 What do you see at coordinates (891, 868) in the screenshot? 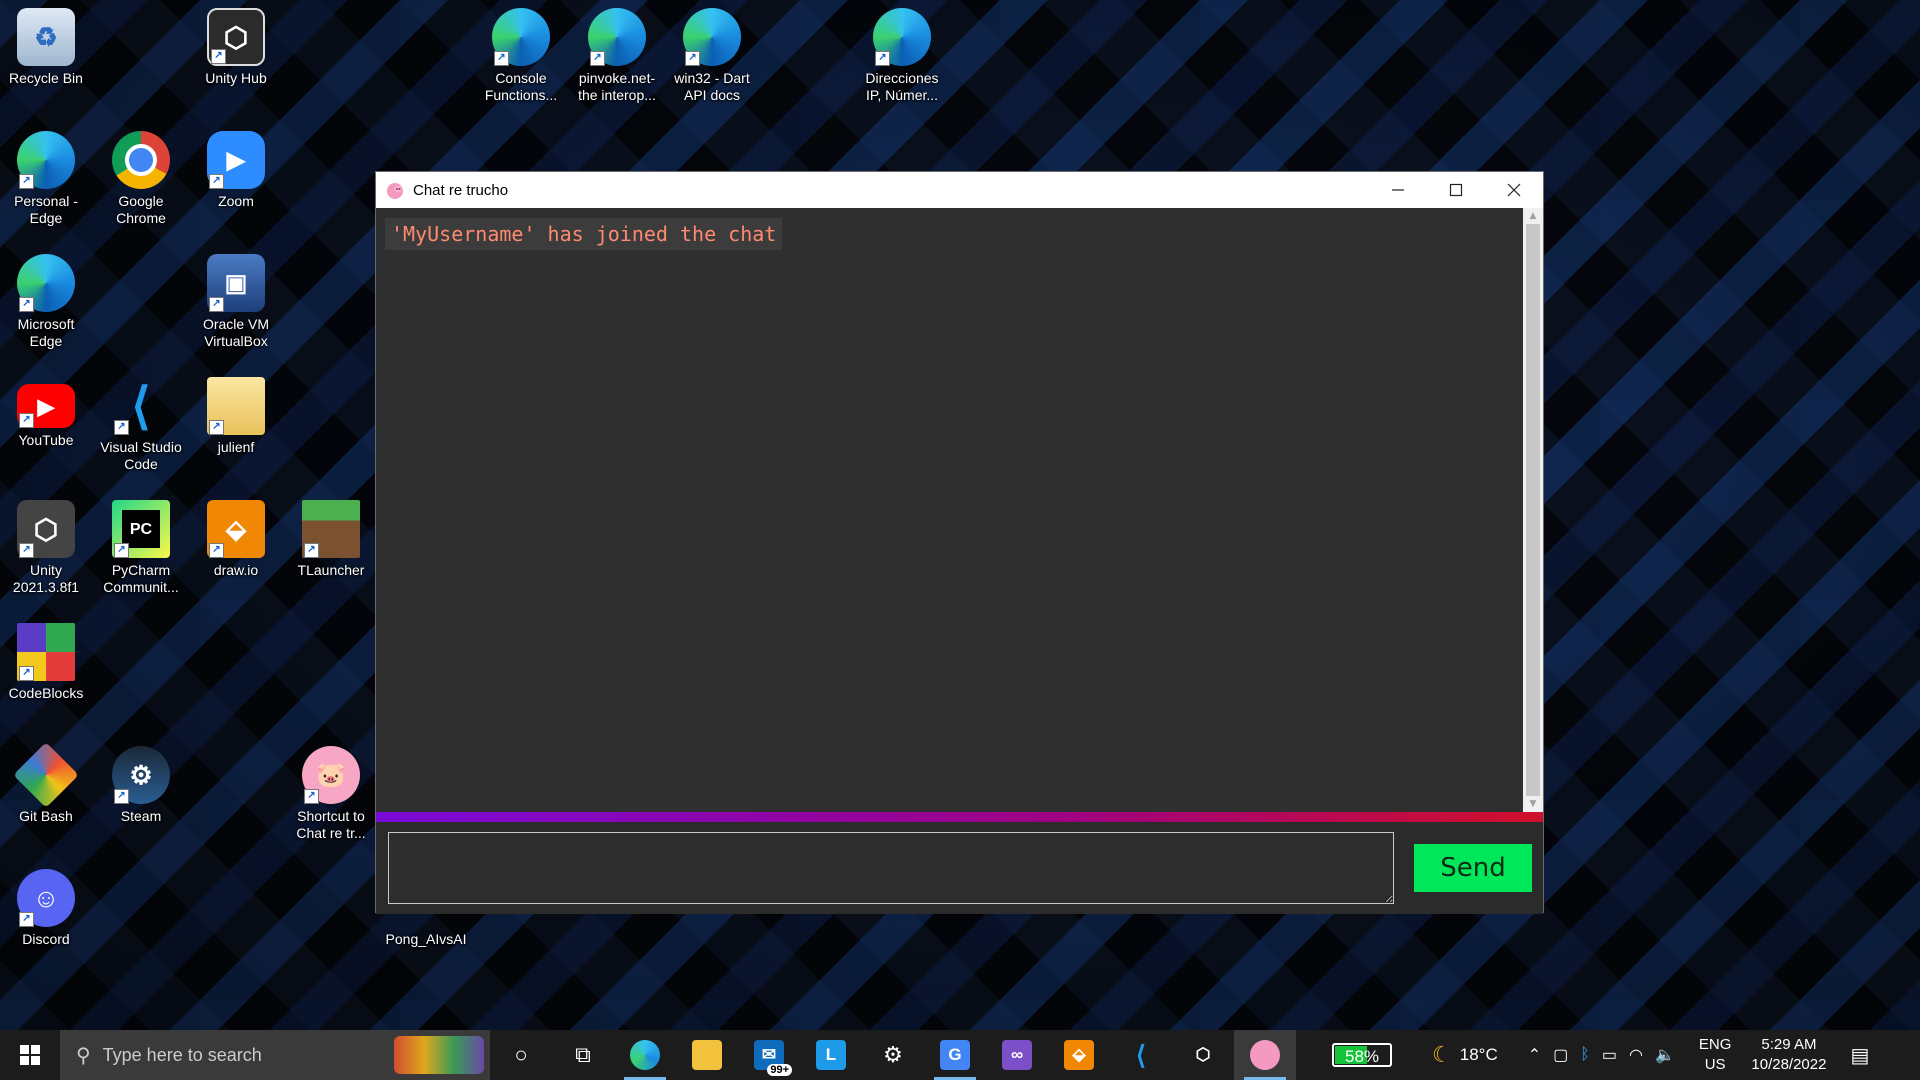
I see `message-input` at bounding box center [891, 868].